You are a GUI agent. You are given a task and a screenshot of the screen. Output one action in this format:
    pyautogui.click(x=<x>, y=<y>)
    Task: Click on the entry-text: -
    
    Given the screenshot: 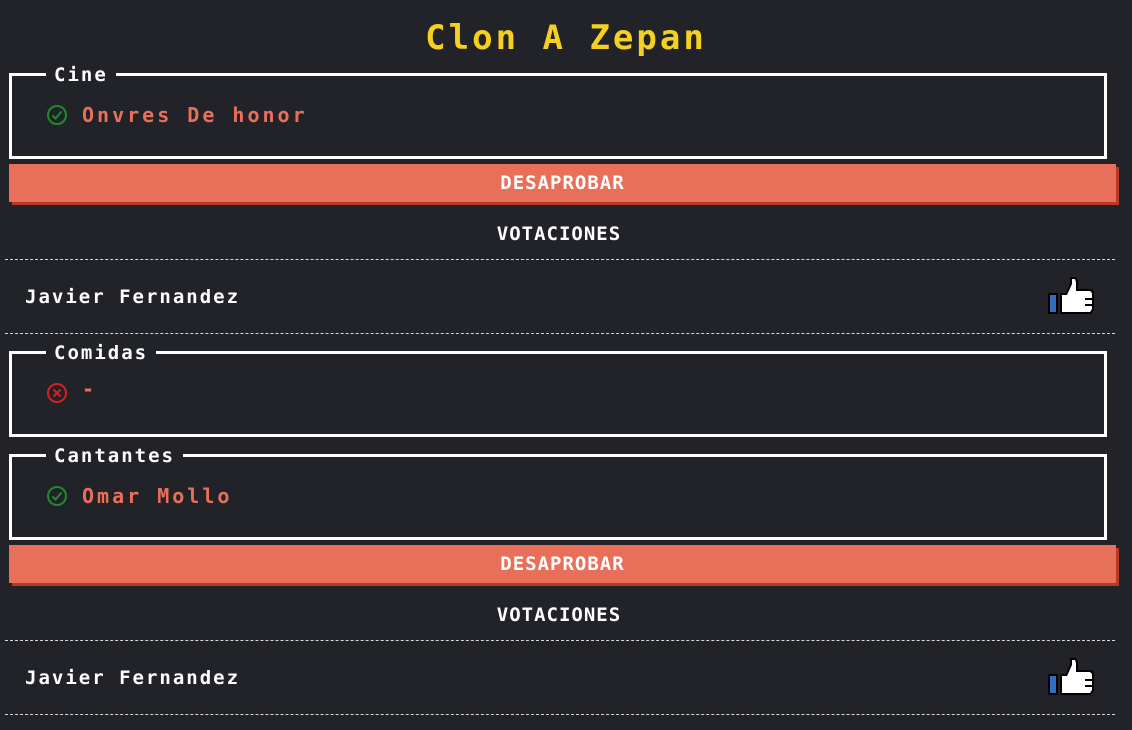 What is the action you would take?
    pyautogui.click(x=90, y=389)
    